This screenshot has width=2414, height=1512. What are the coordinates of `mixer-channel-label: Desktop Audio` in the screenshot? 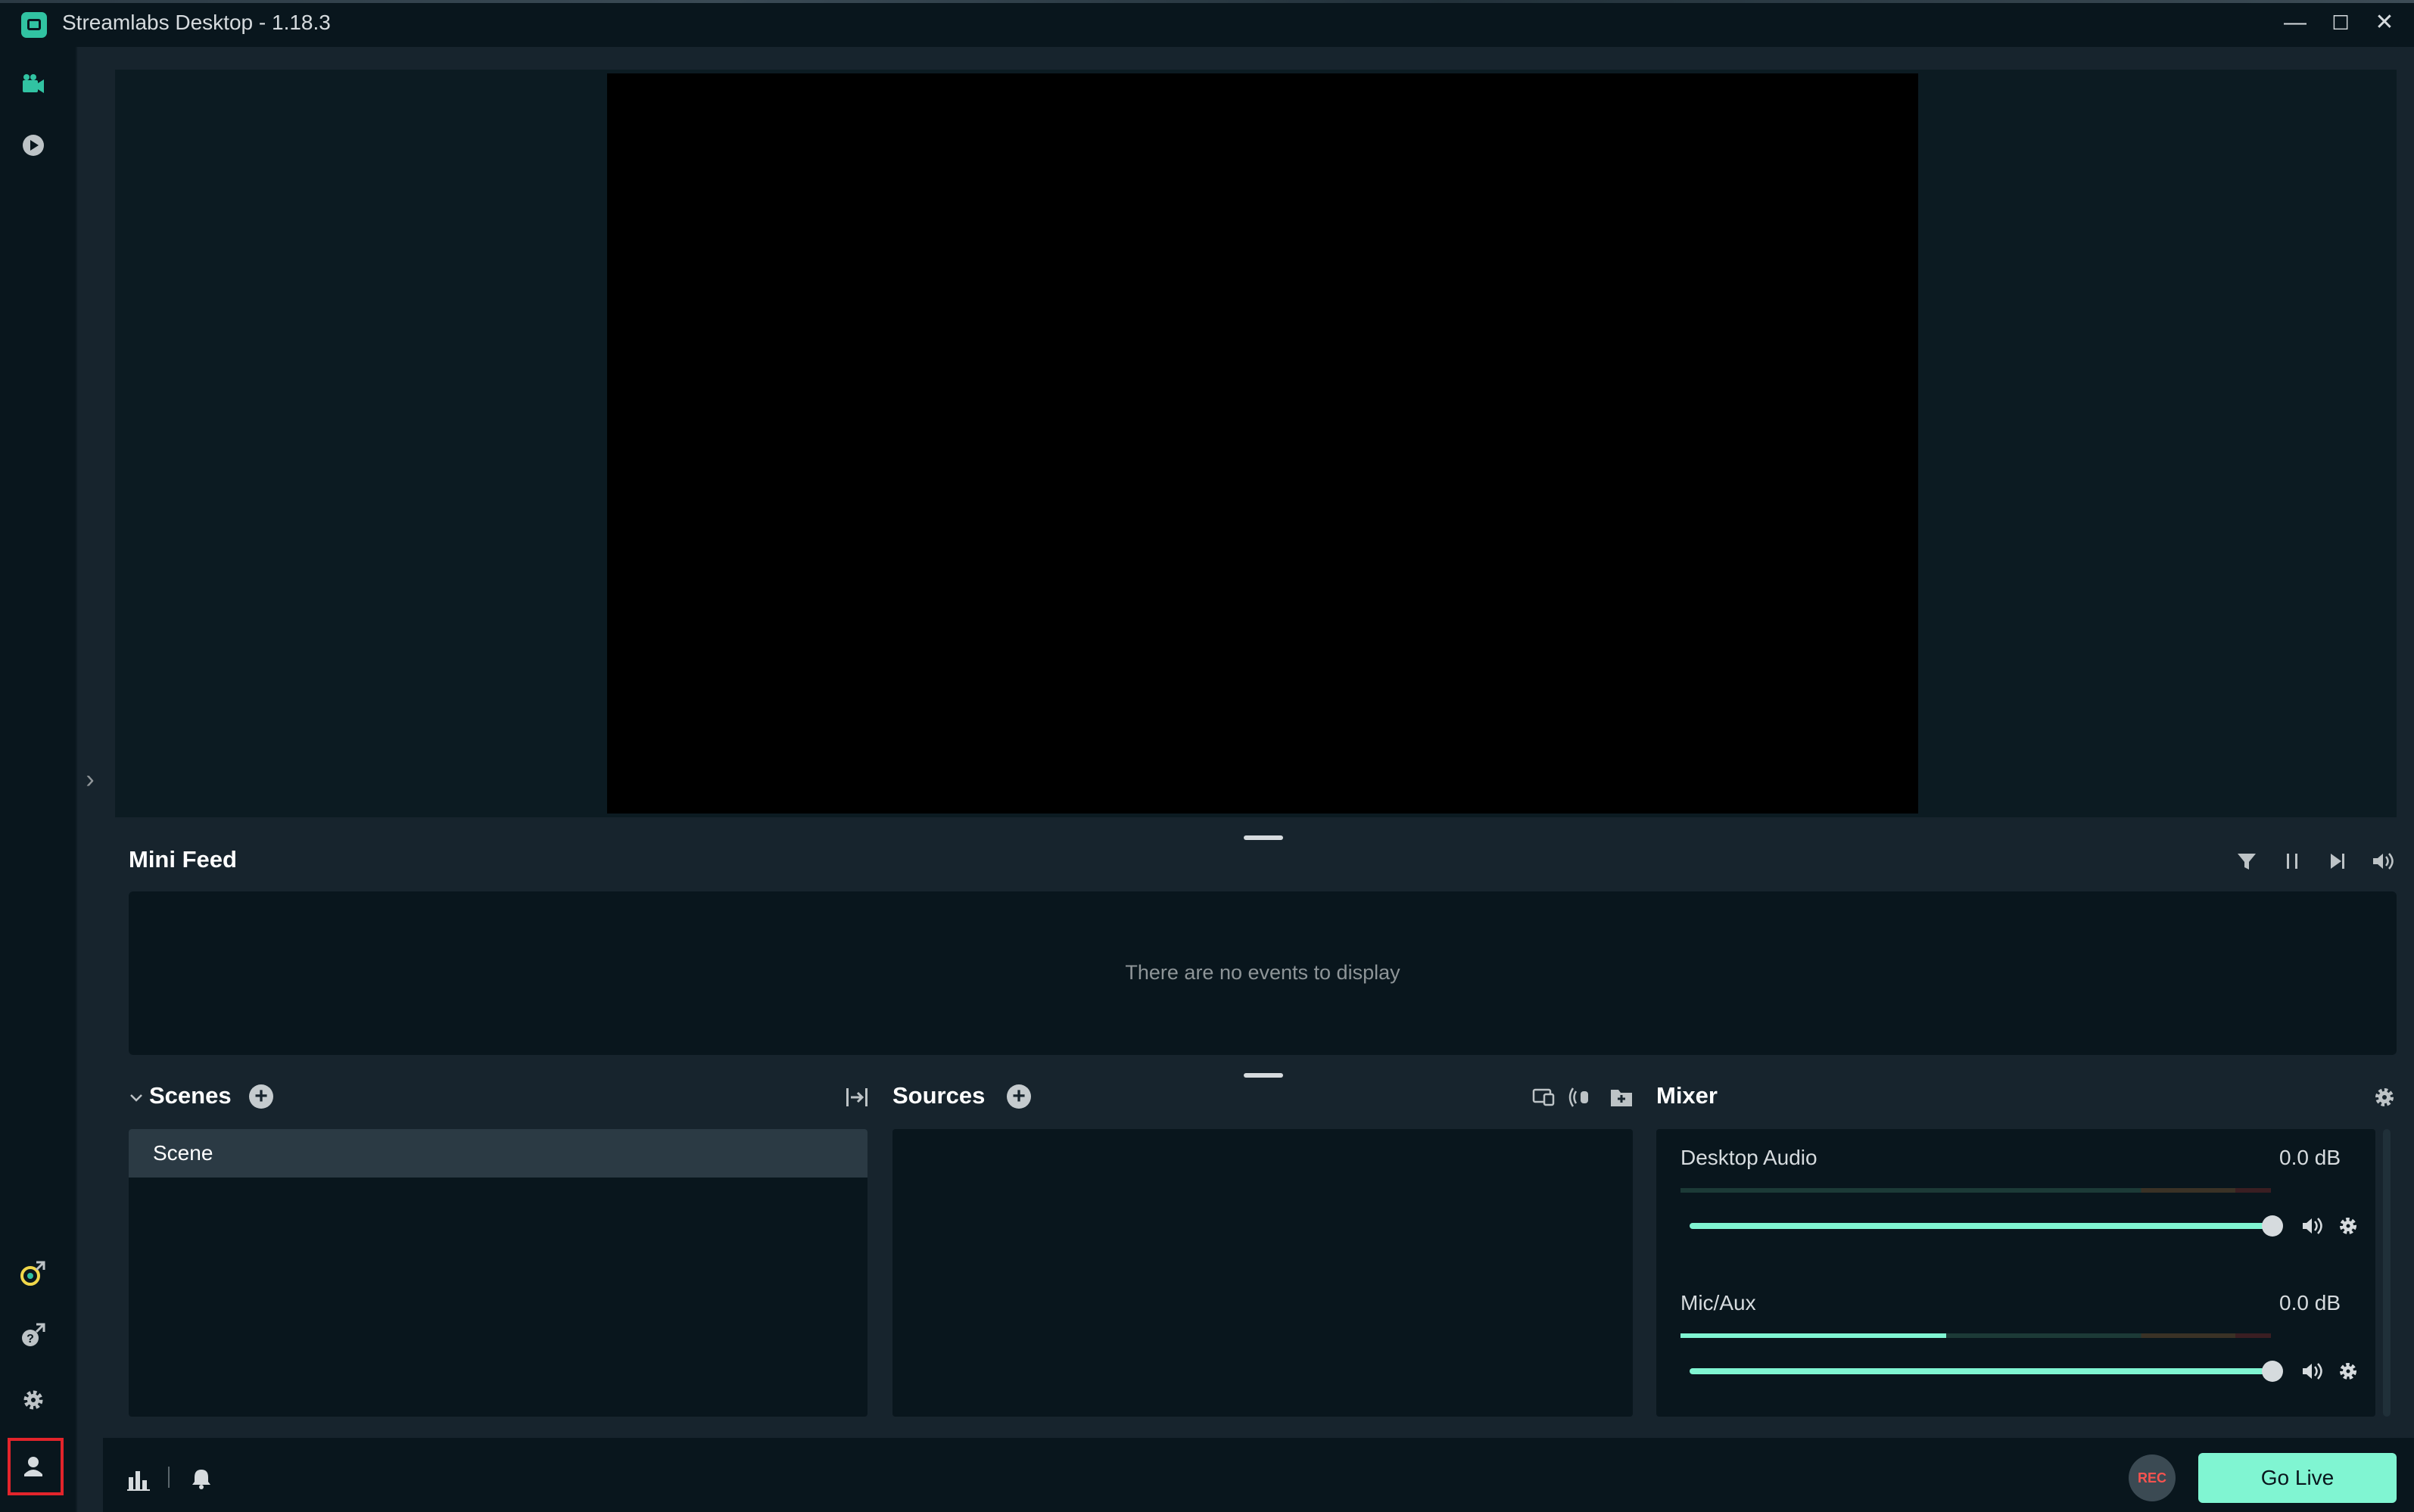 It's located at (1749, 1157).